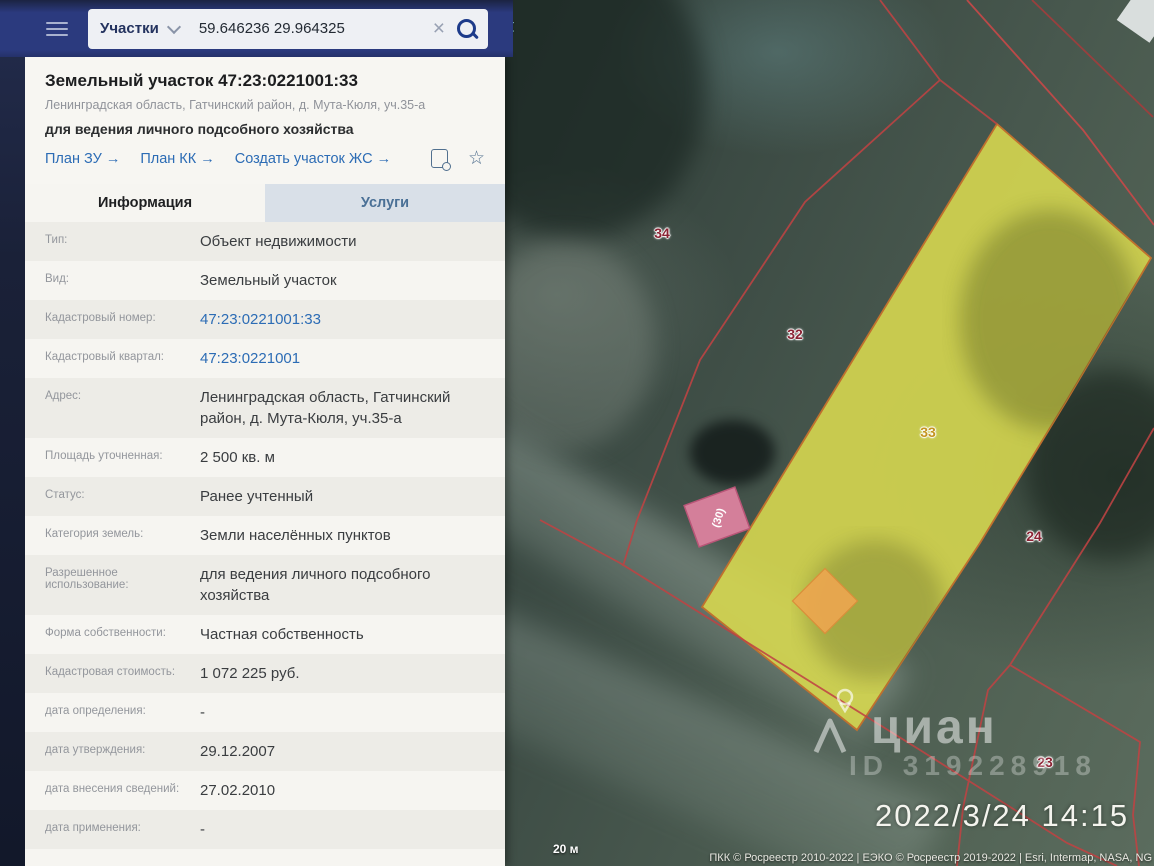 The image size is (1154, 866). Describe the element at coordinates (795, 334) in the screenshot. I see `parcel-label: 32` at that location.